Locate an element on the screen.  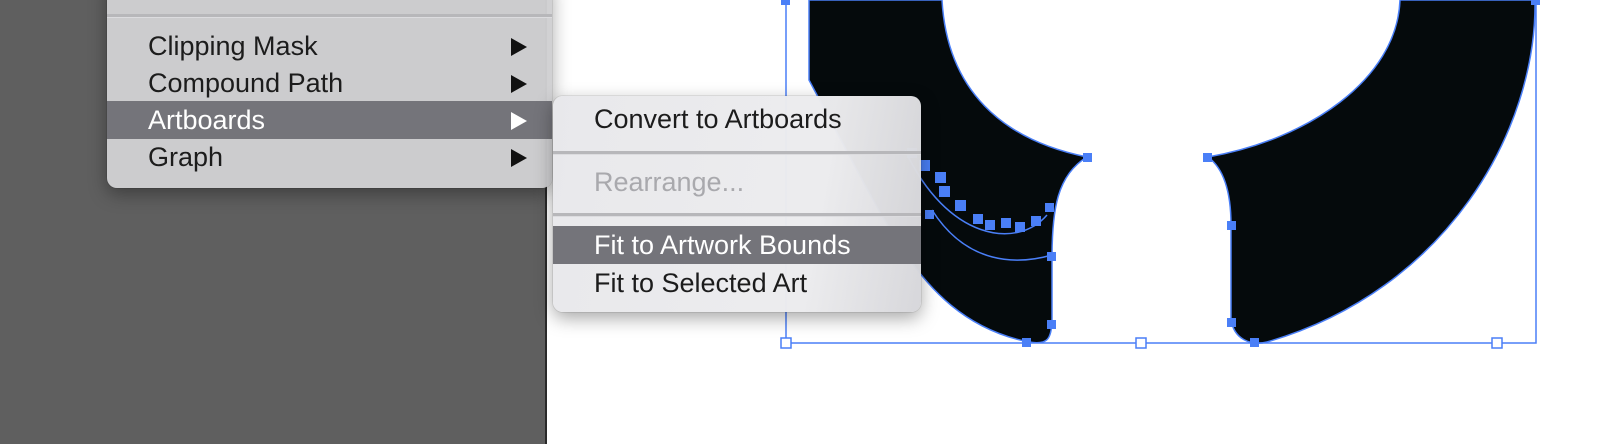
menu-item-label: Graph is located at coordinates (186, 156).